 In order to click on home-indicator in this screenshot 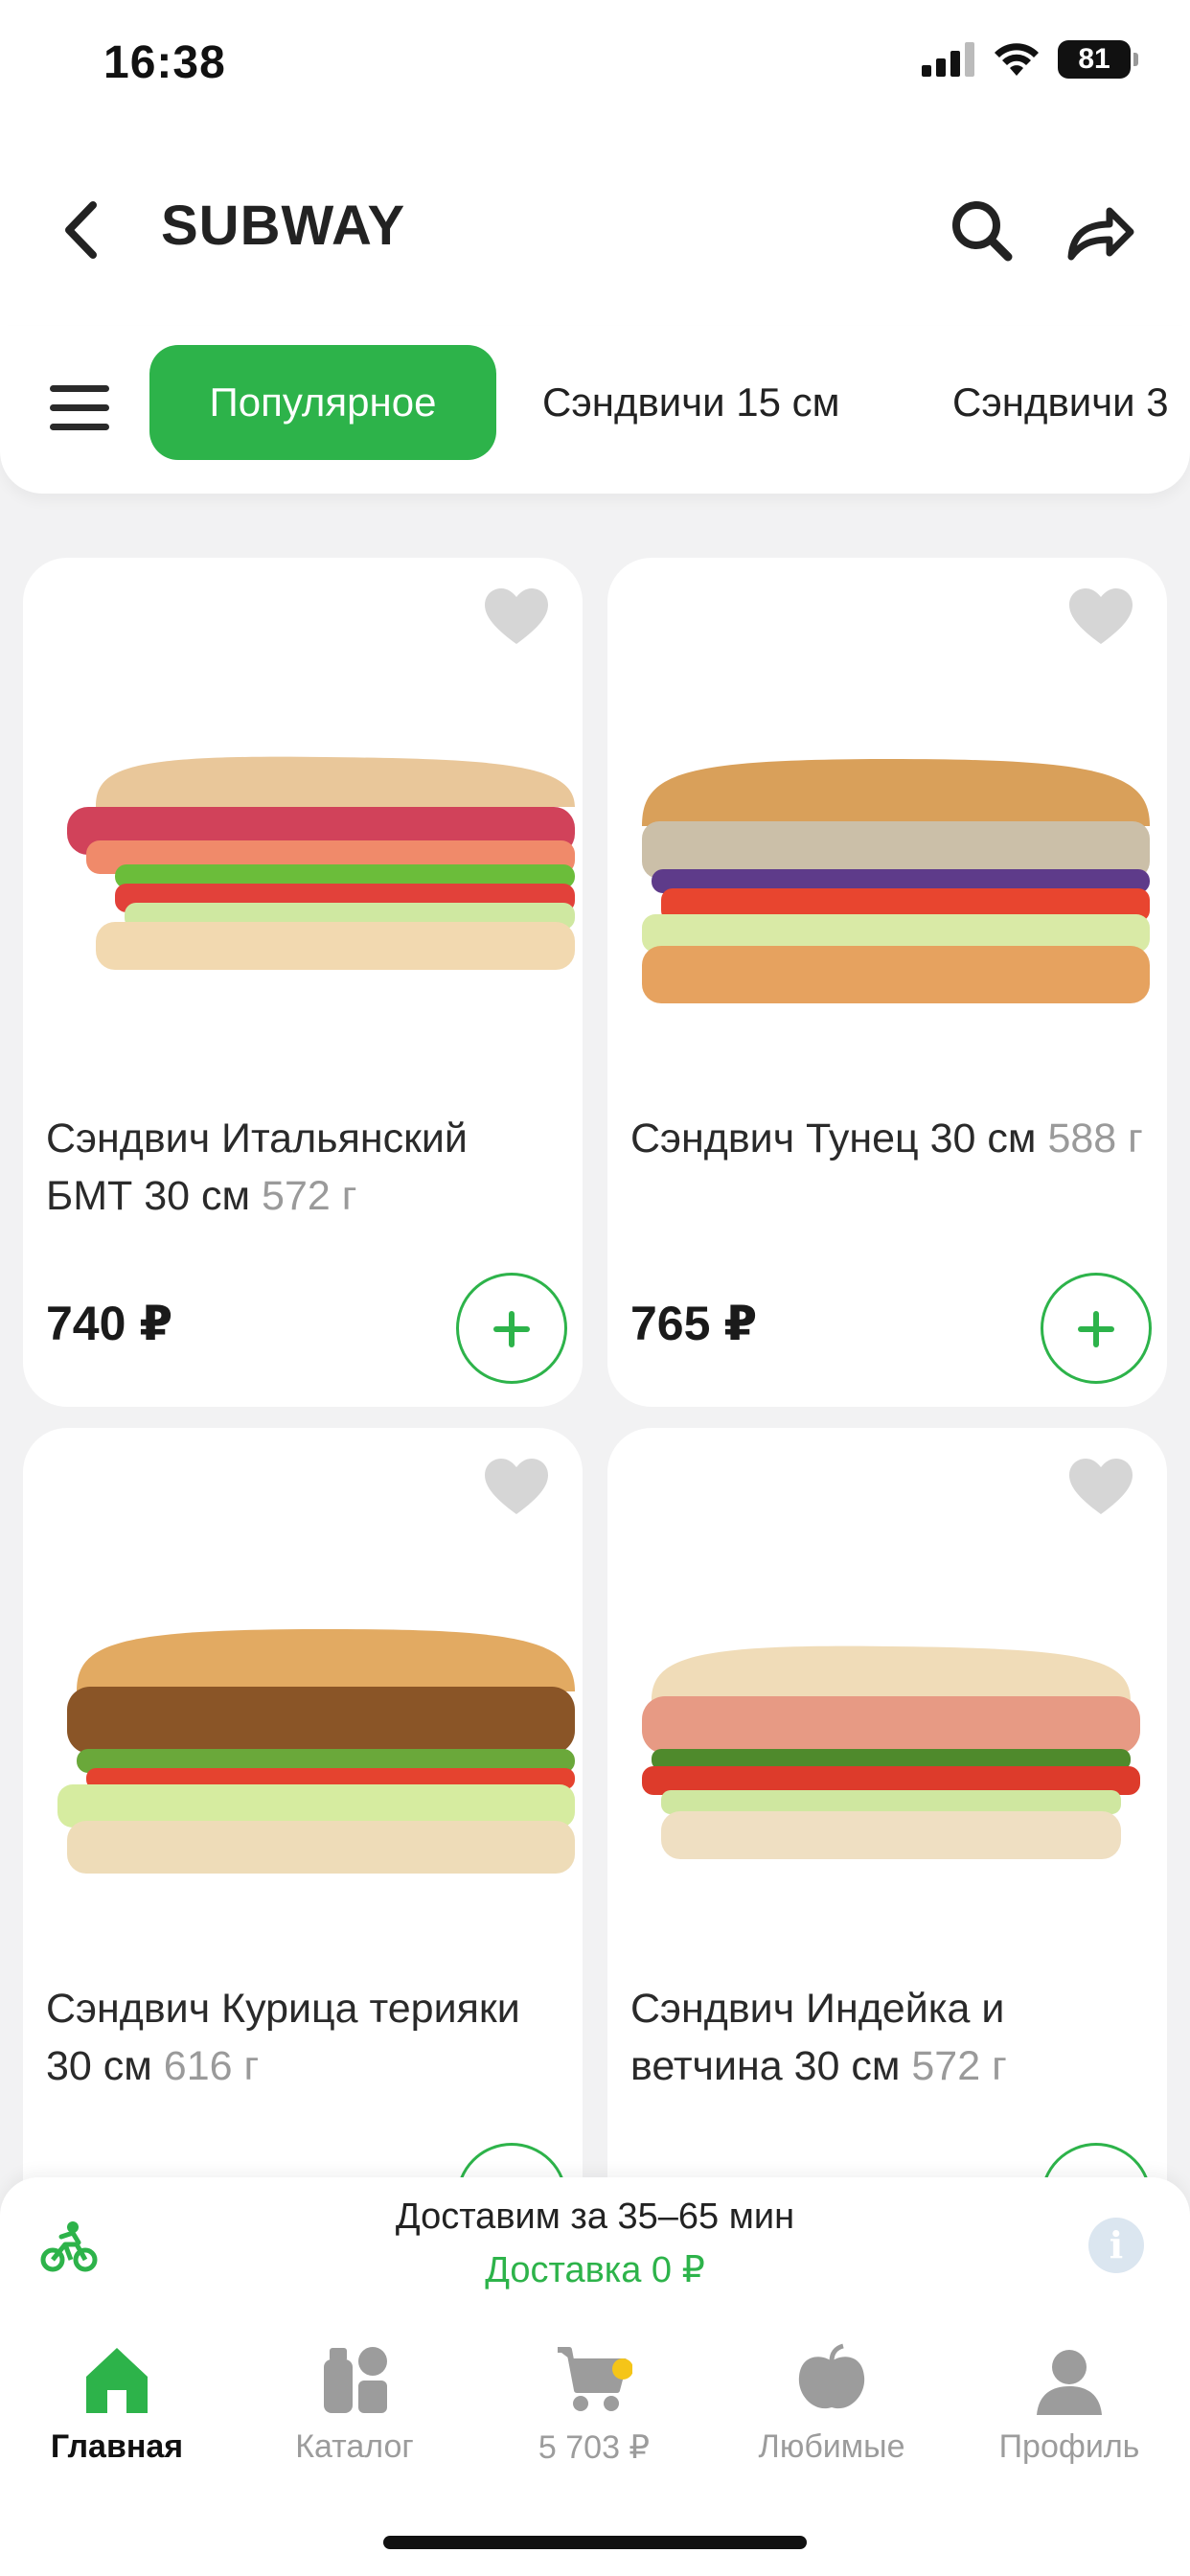, I will do `click(595, 2542)`.